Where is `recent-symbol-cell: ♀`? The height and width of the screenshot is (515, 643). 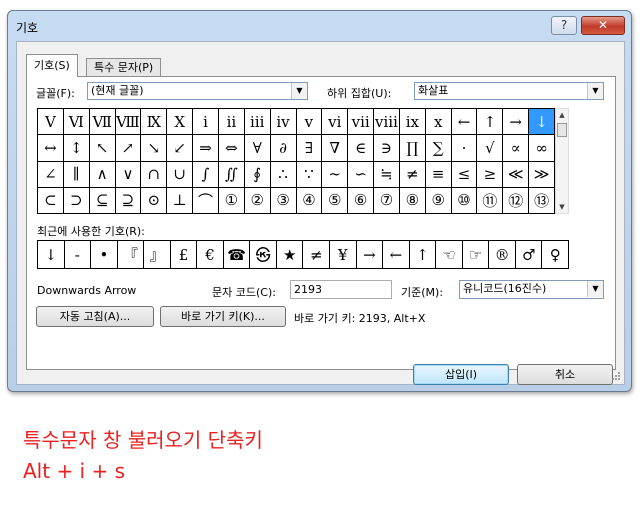 recent-symbol-cell: ♀ is located at coordinates (555, 255).